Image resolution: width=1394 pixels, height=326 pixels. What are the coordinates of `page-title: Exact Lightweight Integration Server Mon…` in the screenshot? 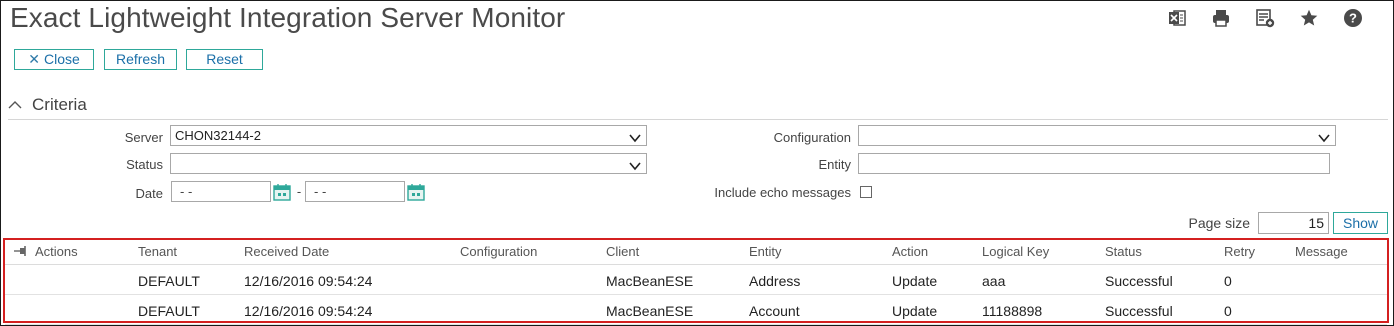 It's located at (288, 17).